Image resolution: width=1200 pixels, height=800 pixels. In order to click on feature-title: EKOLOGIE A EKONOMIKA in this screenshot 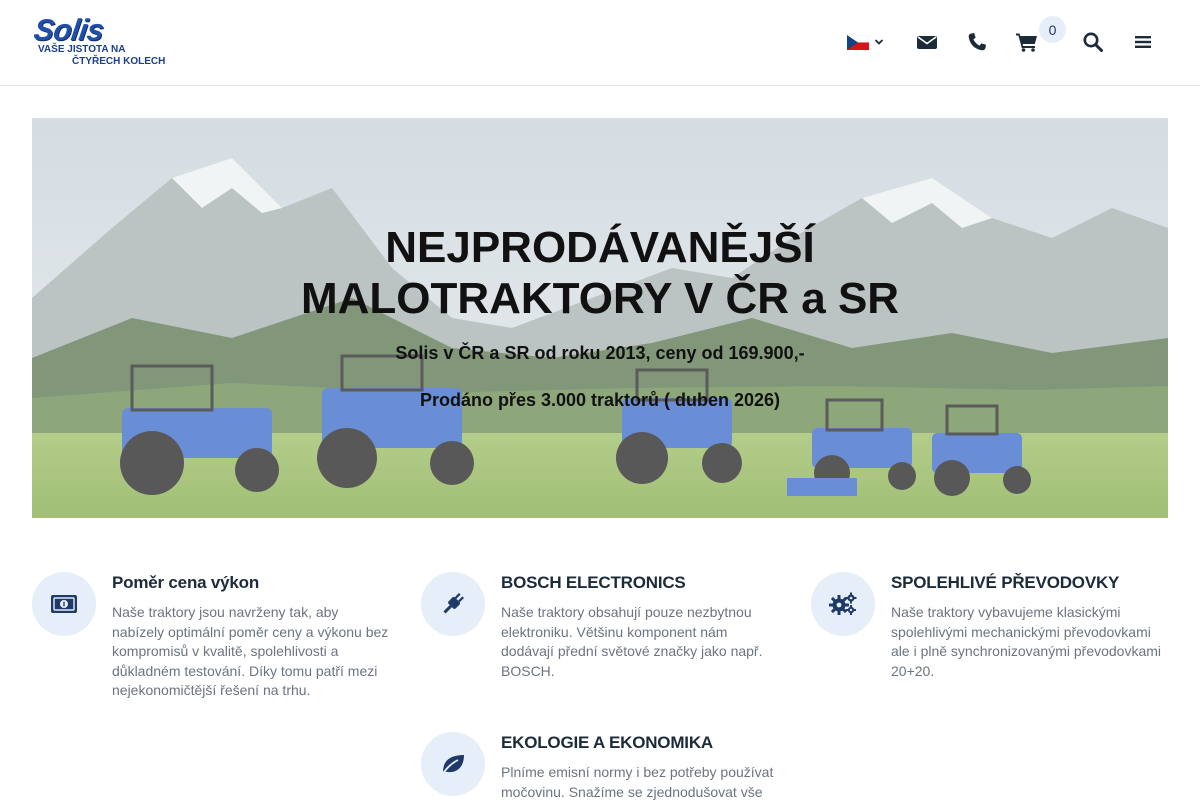, I will do `click(607, 742)`.